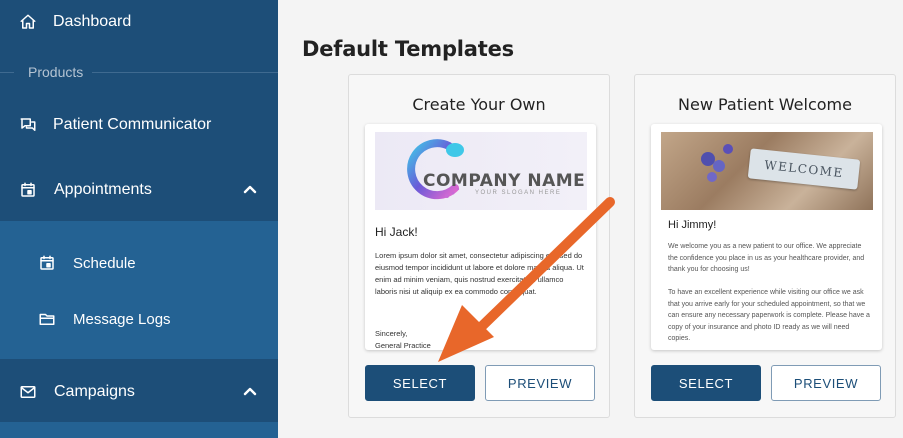 The image size is (903, 438). Describe the element at coordinates (56, 72) in the screenshot. I see `section-label-products: Products` at that location.